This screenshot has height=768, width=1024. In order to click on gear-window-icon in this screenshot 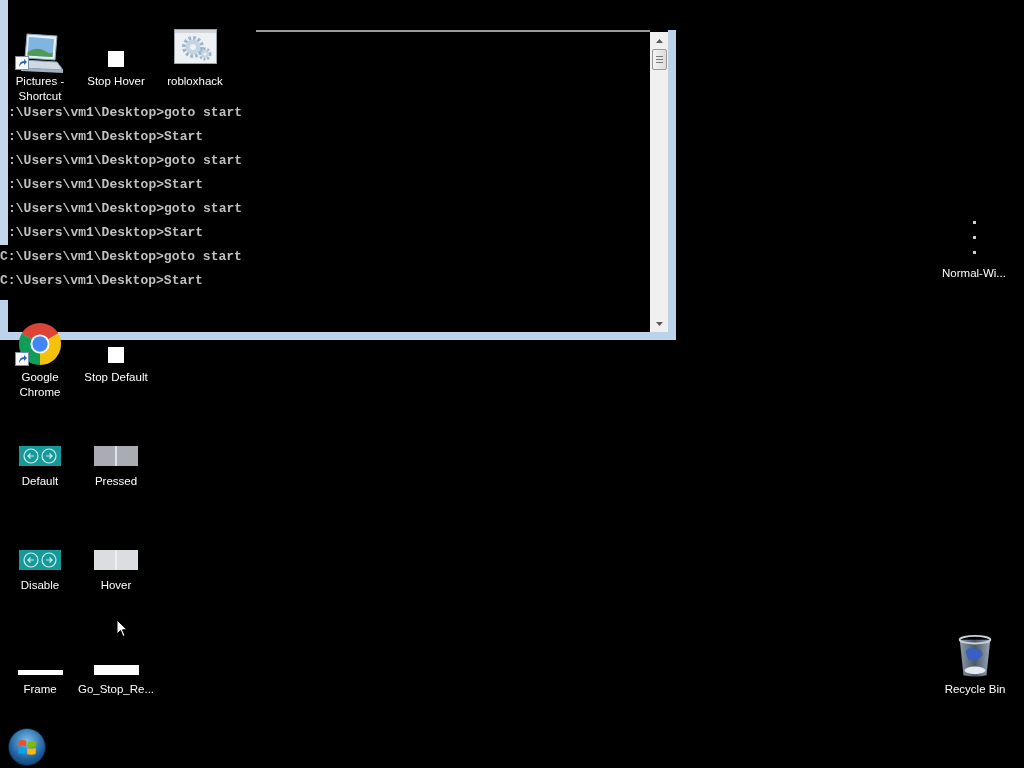, I will do `click(195, 46)`.